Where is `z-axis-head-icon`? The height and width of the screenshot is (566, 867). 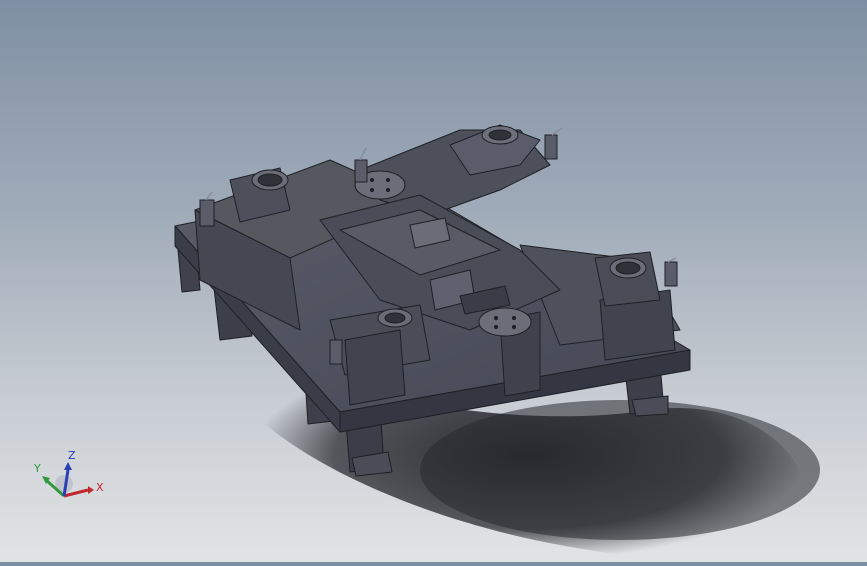
z-axis-head-icon is located at coordinates (68, 466).